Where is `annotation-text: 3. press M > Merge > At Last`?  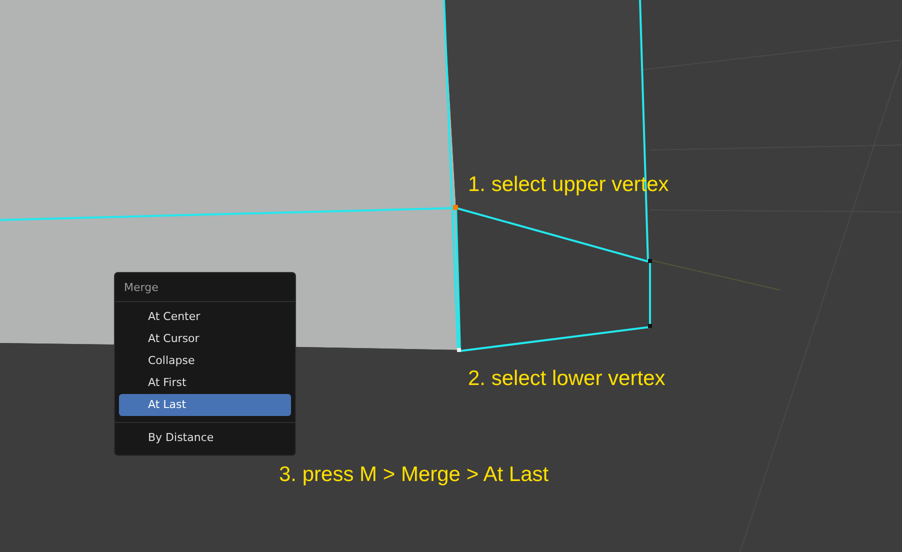
annotation-text: 3. press M > Merge > At Last is located at coordinates (414, 475).